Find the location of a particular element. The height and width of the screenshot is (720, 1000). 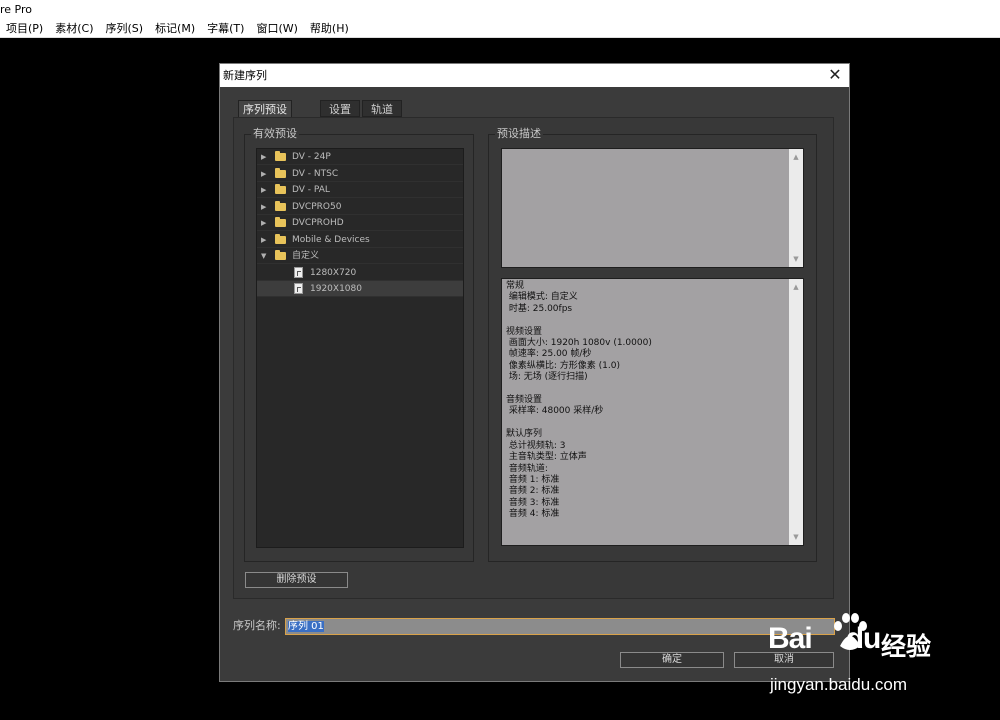

description-line: 常规 is located at coordinates (515, 286).